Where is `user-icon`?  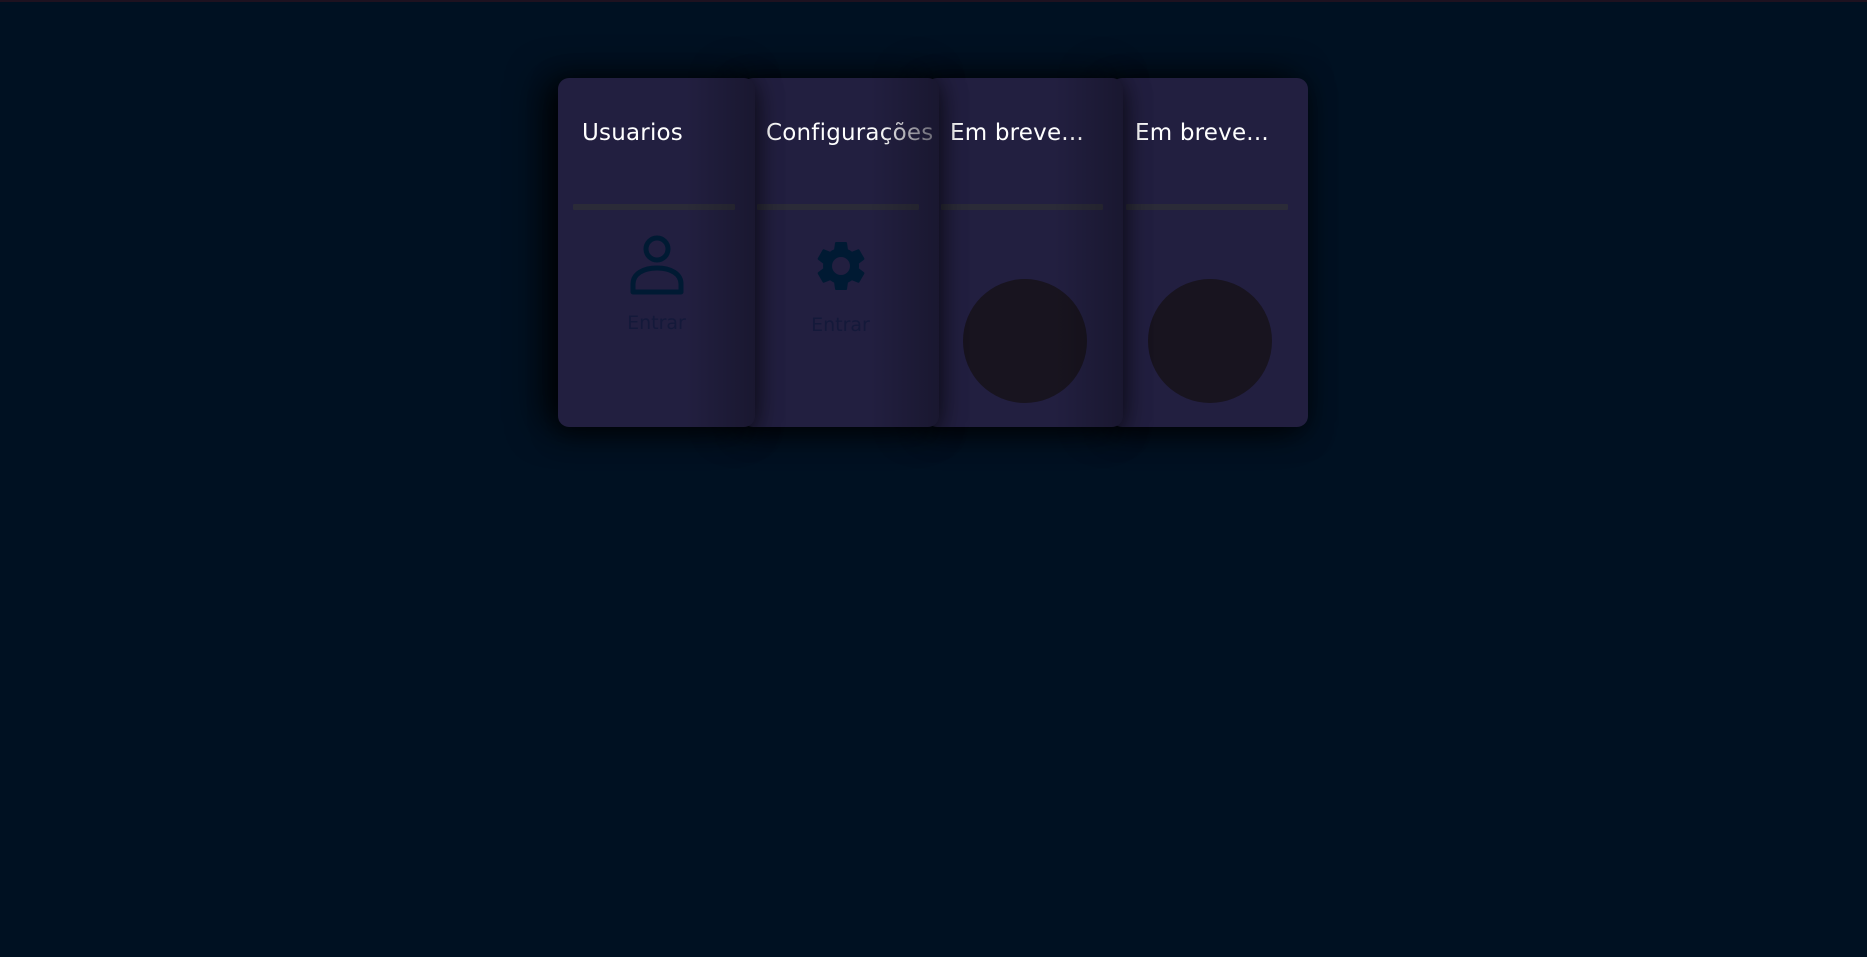
user-icon is located at coordinates (656, 265).